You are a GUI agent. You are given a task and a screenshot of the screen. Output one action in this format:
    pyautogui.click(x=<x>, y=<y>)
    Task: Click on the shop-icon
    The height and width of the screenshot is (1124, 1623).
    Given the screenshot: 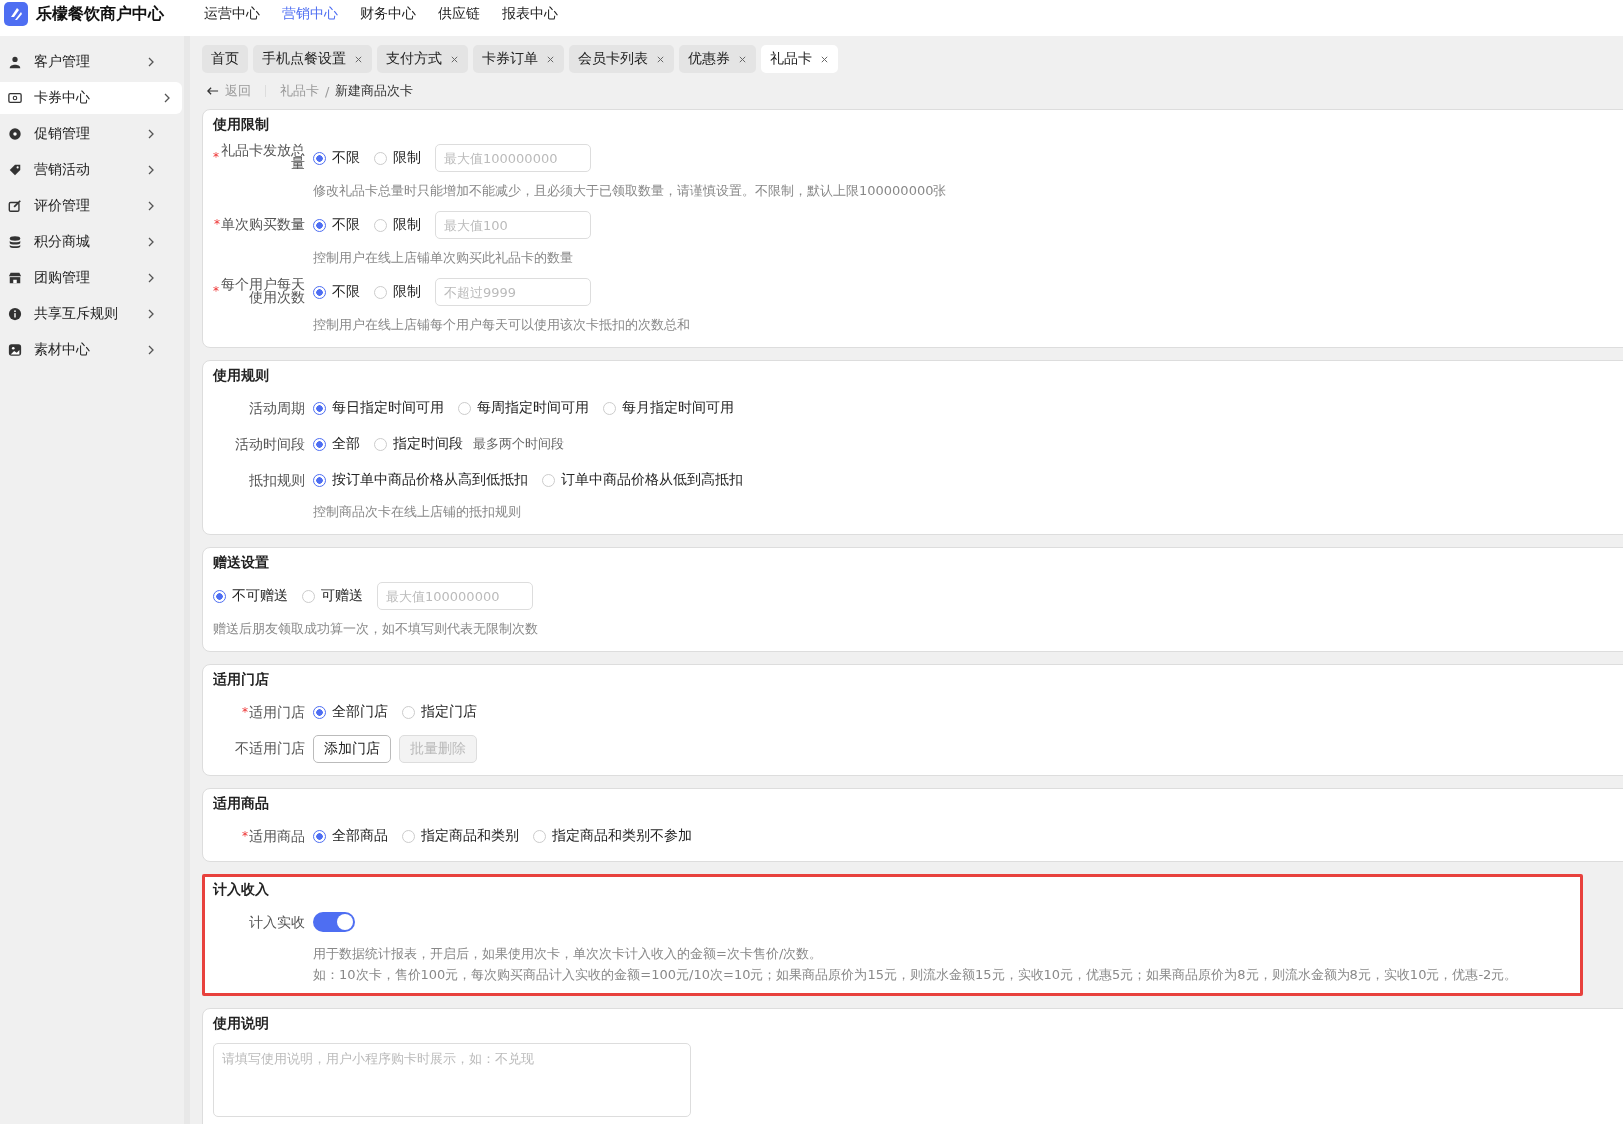 What is the action you would take?
    pyautogui.click(x=15, y=278)
    